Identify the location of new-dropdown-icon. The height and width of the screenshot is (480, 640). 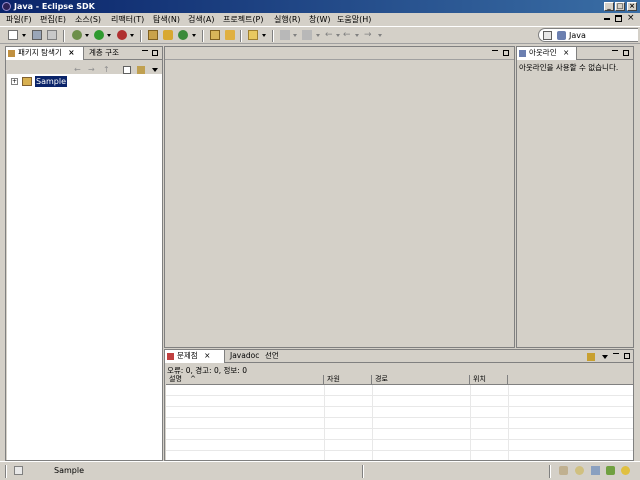
(24, 35).